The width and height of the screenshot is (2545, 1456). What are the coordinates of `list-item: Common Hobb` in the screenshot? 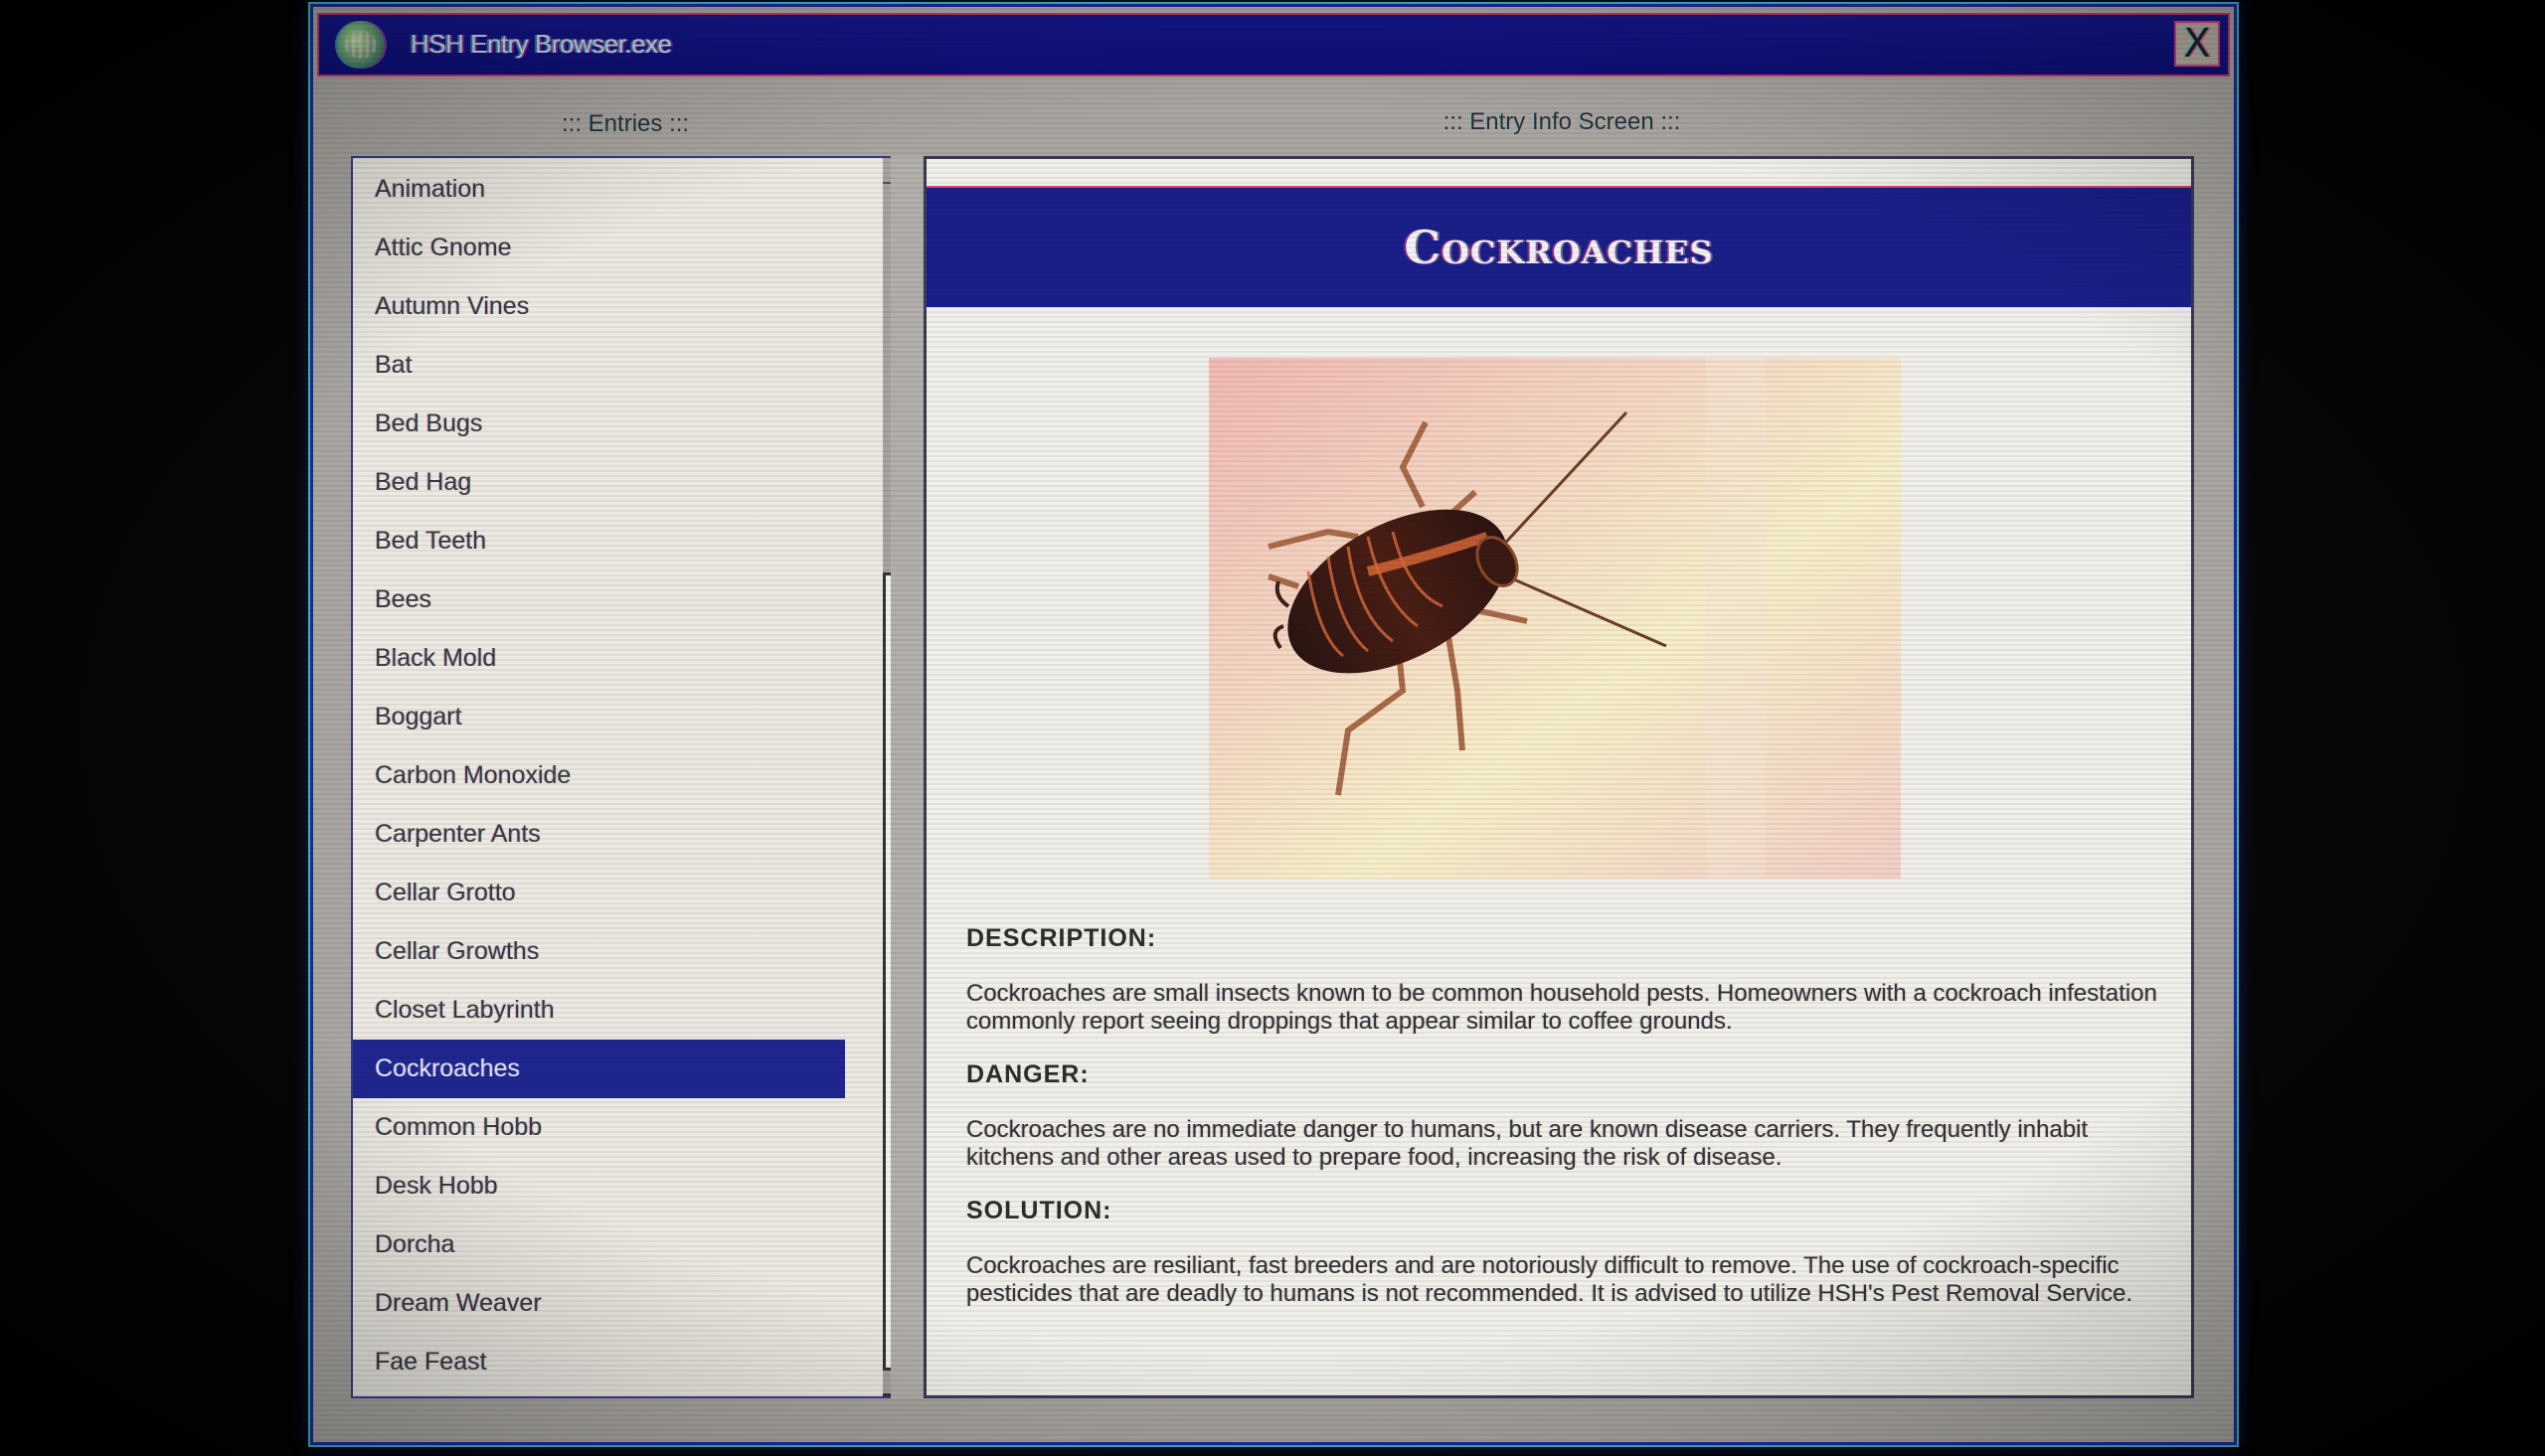 It's located at (599, 1127).